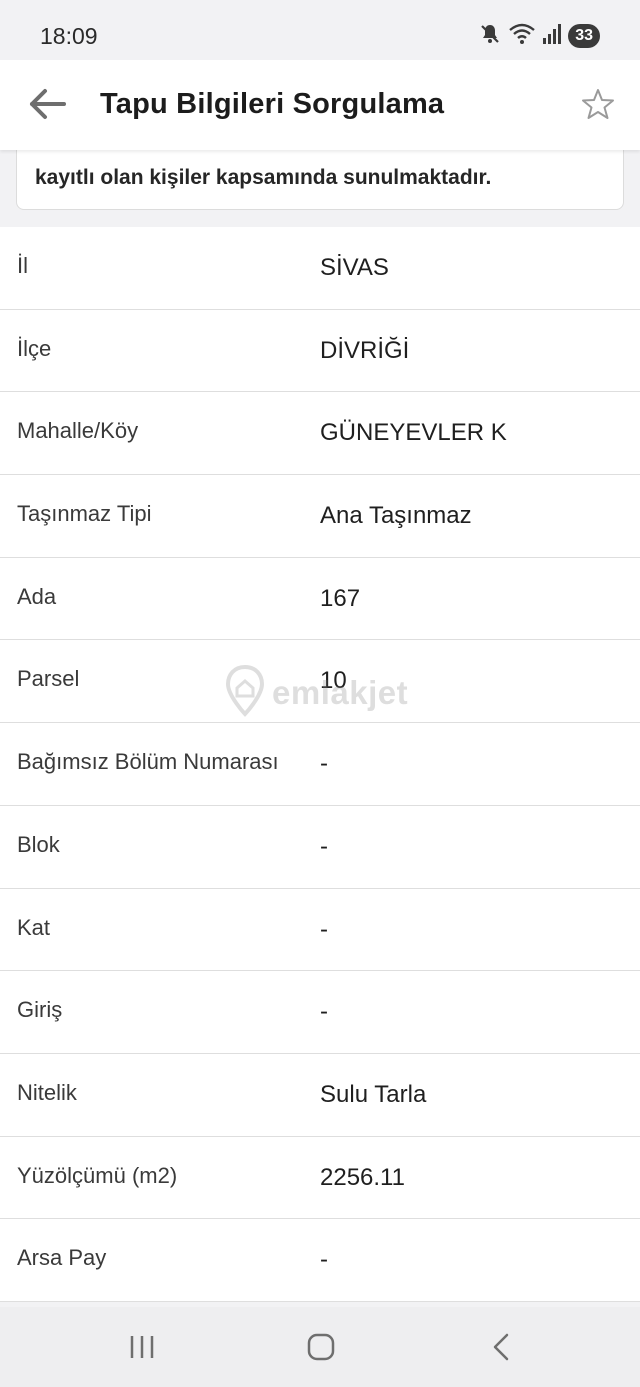  I want to click on detail-value: GÜNEYEVLER K, so click(413, 433).